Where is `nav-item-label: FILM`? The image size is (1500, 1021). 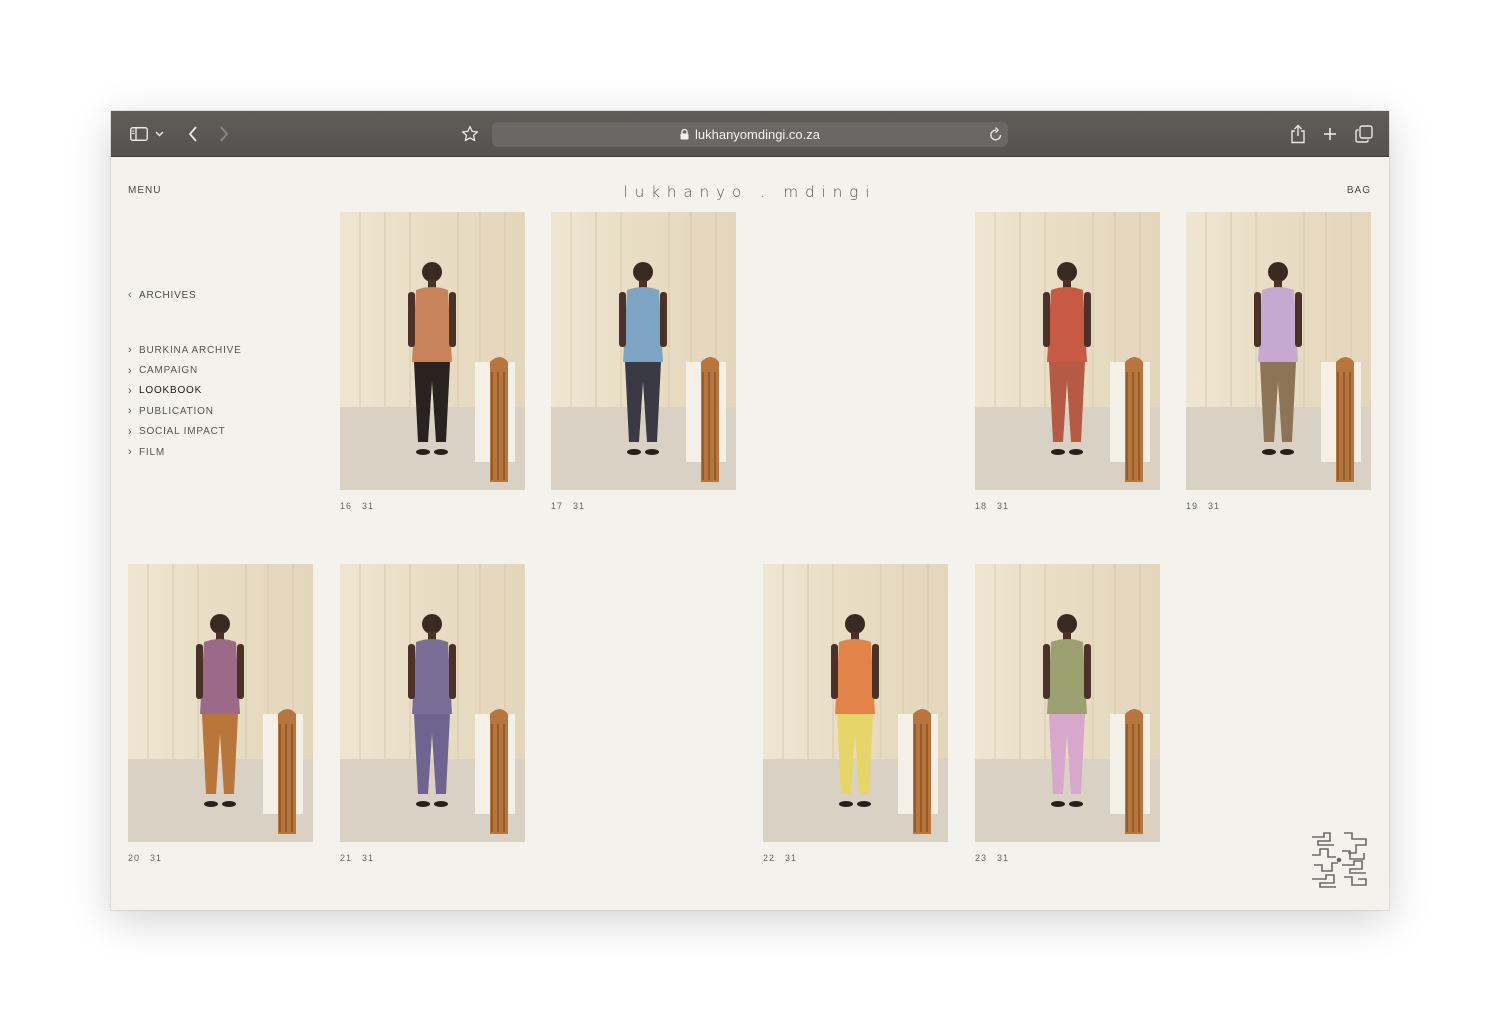
nav-item-label: FILM is located at coordinates (152, 452).